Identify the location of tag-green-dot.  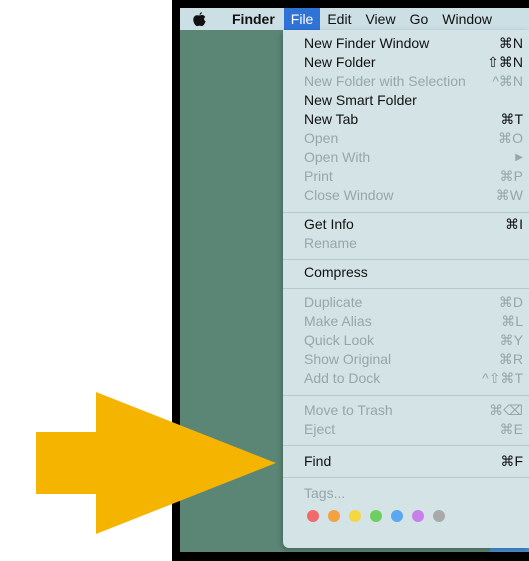
(376, 516).